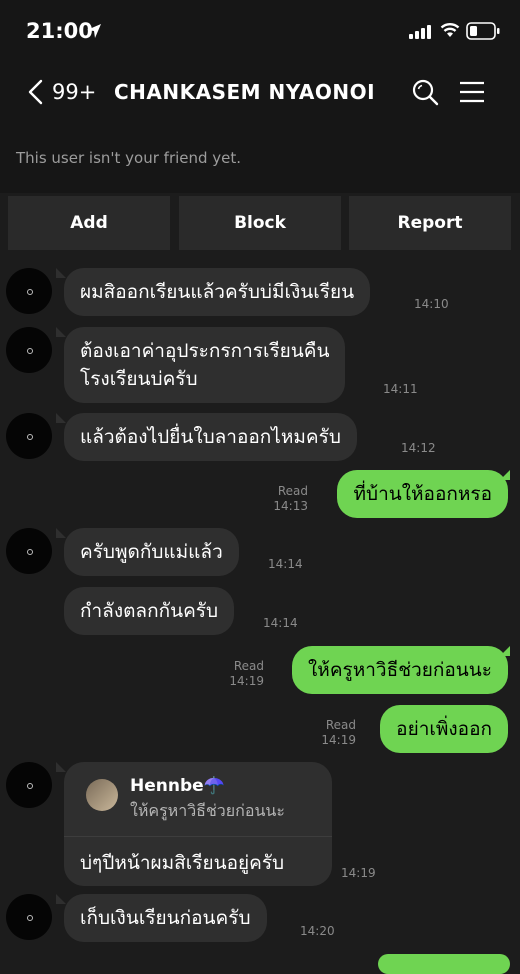  I want to click on outgoing-message: ให้ครูหาวิธีช่วยก่อนนะ, so click(400, 670).